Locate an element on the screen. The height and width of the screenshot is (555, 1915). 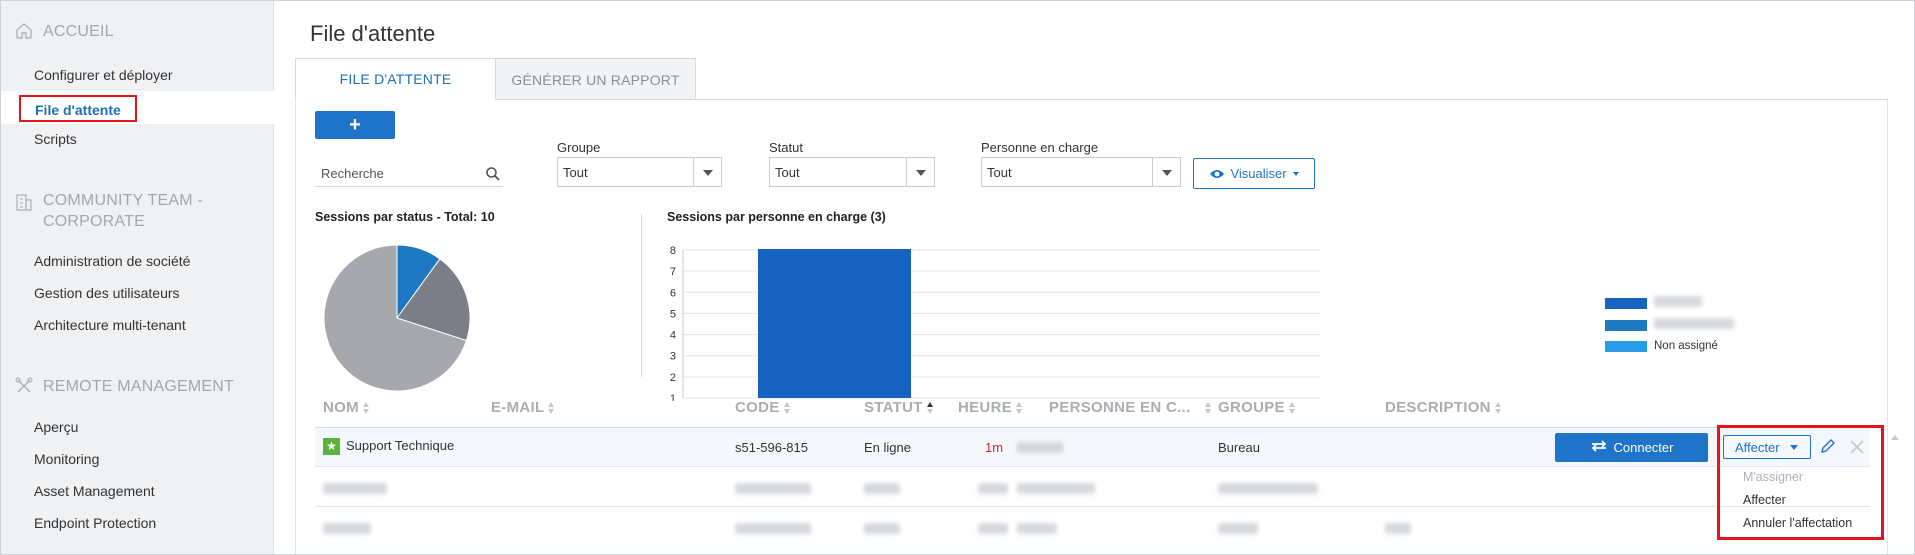
y-tick-label: 4 is located at coordinates (673, 336).